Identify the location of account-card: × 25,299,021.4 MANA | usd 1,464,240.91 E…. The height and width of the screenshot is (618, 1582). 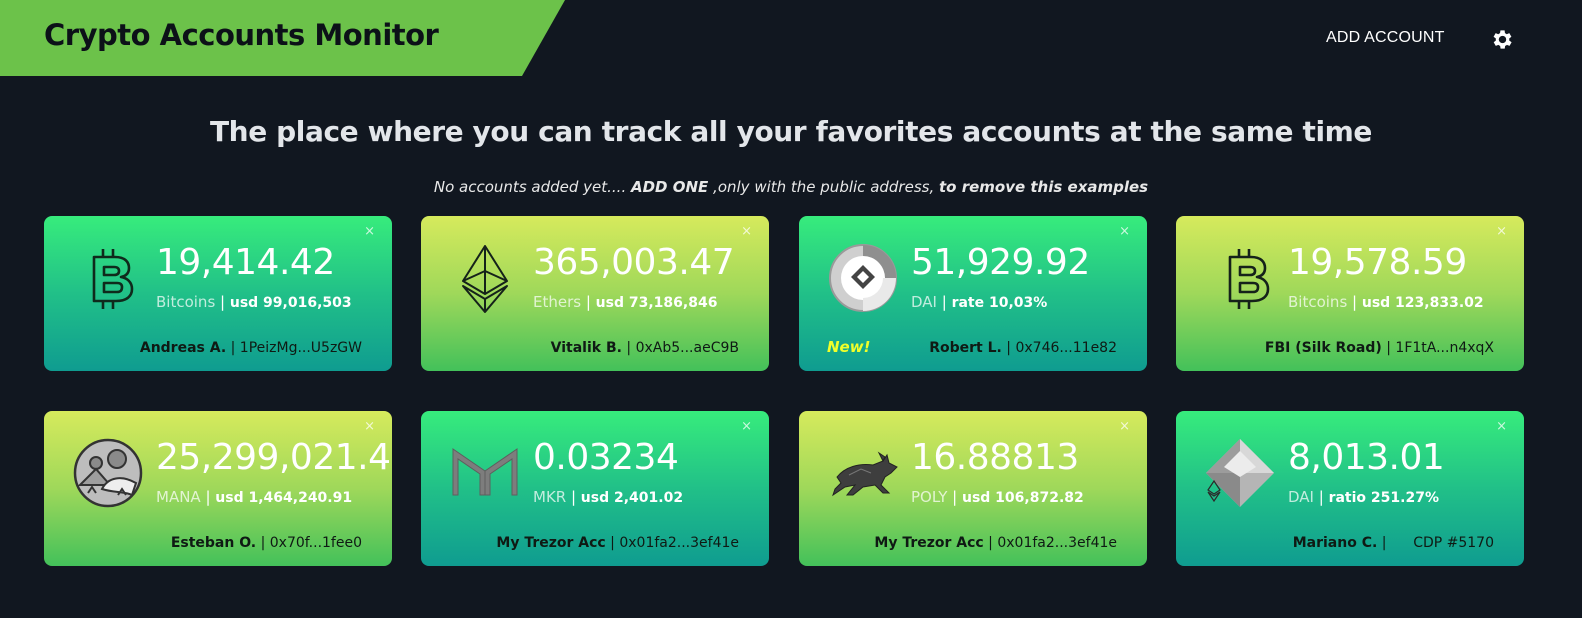
(218, 488).